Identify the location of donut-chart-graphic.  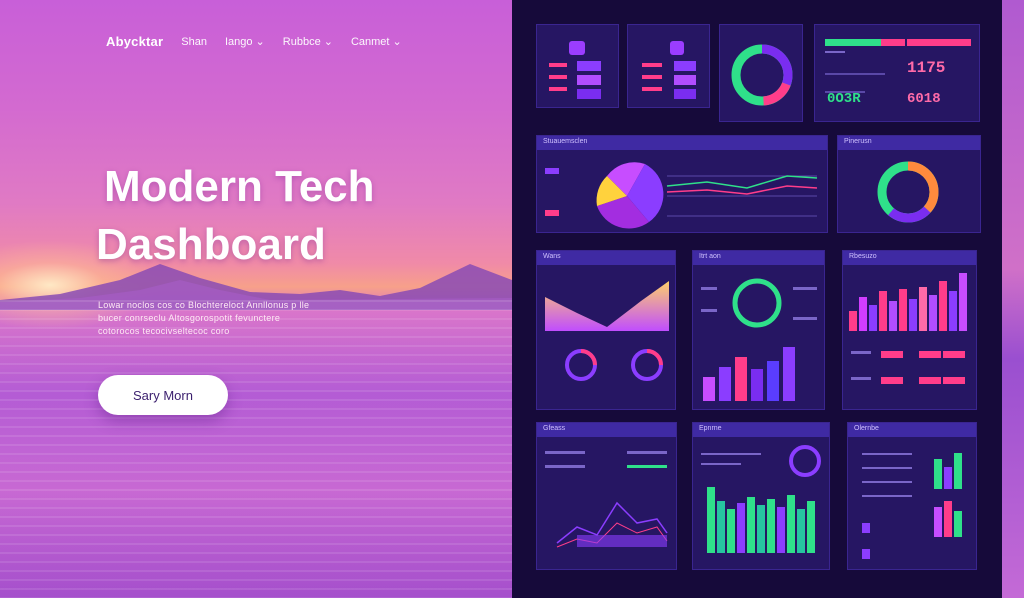
(762, 75).